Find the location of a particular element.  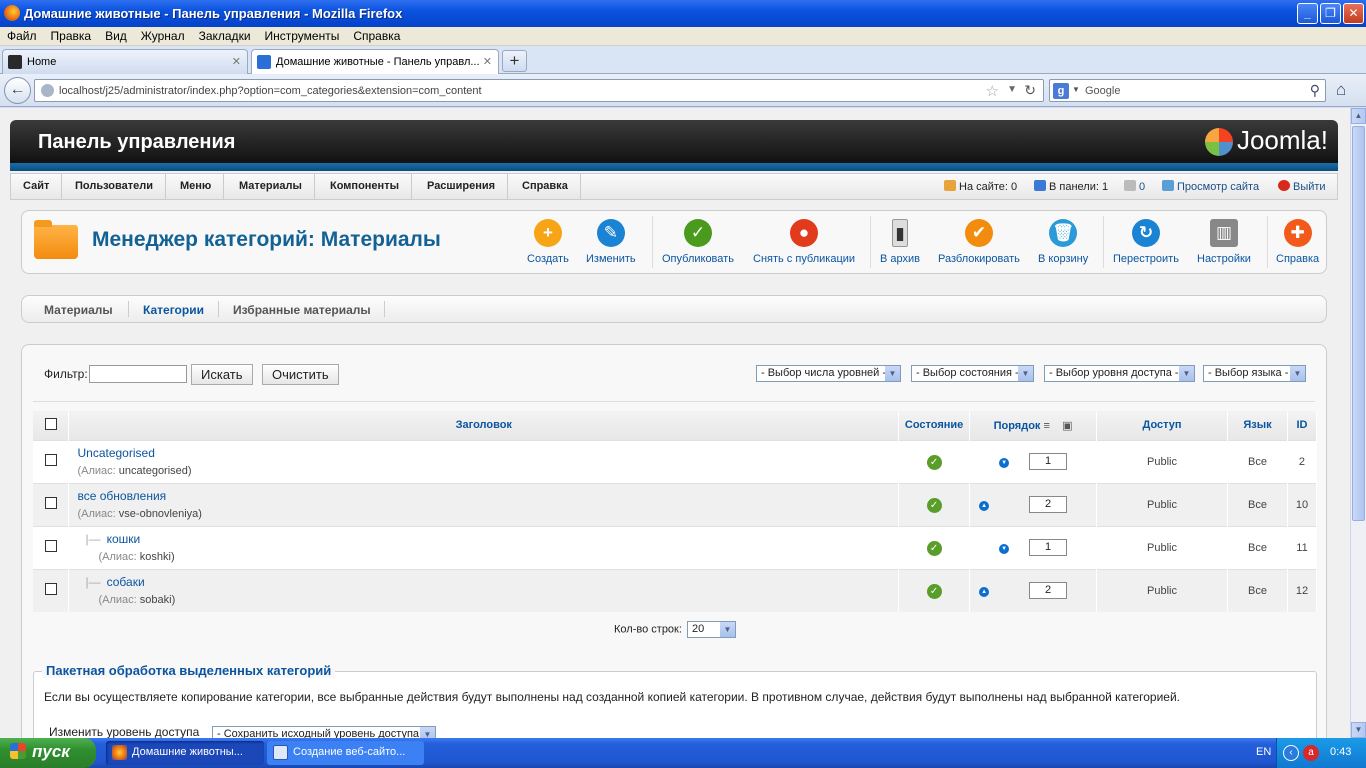

view-site-link: Просмотр сайта is located at coordinates (1210, 186).